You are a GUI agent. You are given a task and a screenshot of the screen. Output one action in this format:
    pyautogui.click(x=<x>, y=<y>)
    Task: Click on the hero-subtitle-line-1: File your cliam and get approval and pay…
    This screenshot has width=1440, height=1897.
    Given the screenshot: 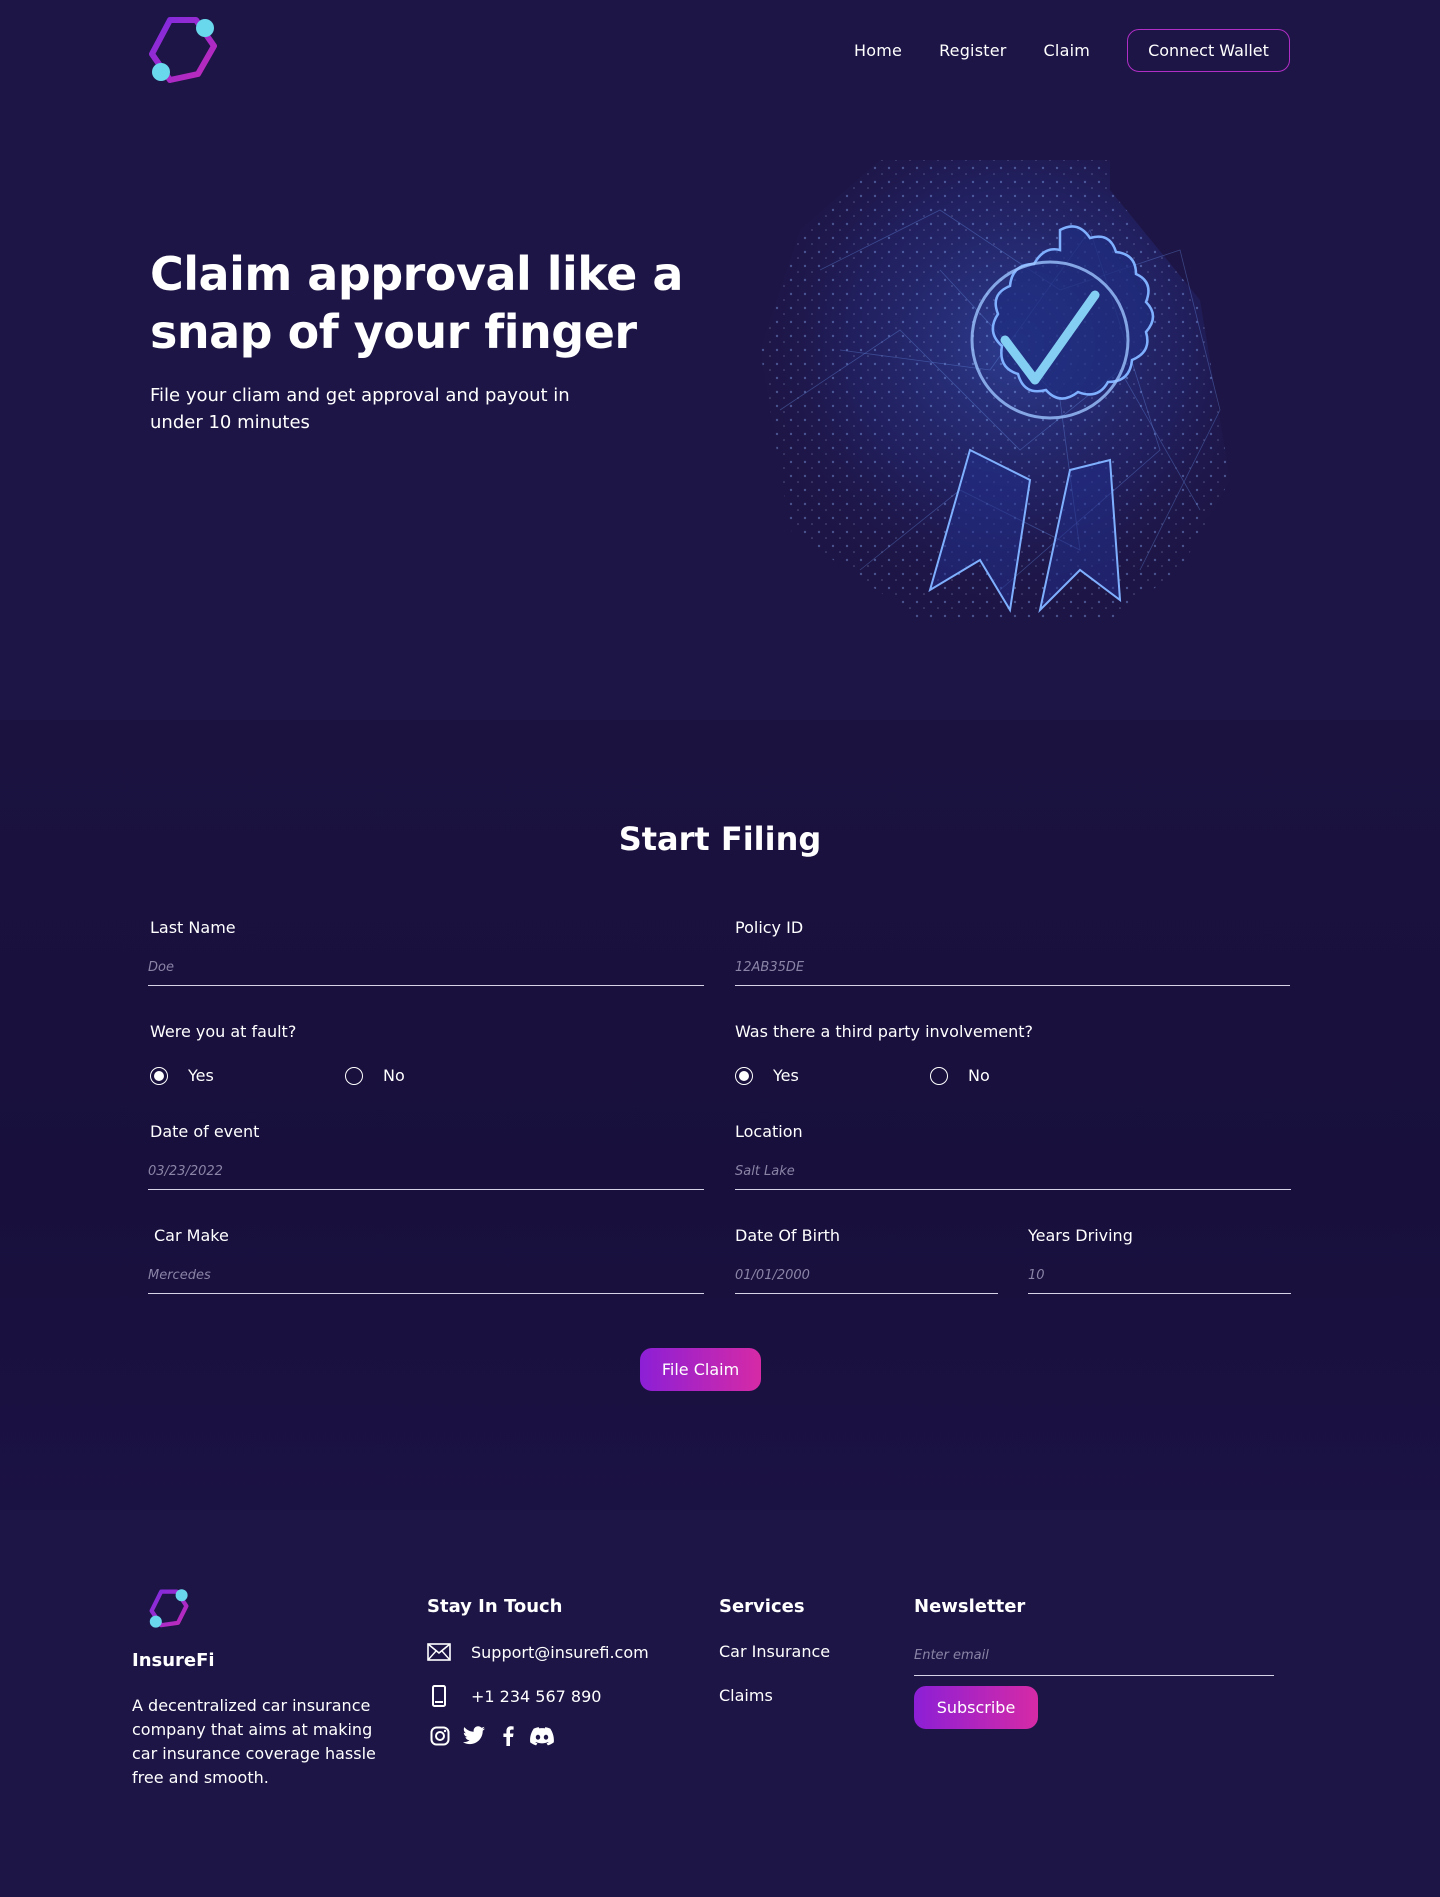 What is the action you would take?
    pyautogui.click(x=360, y=395)
    